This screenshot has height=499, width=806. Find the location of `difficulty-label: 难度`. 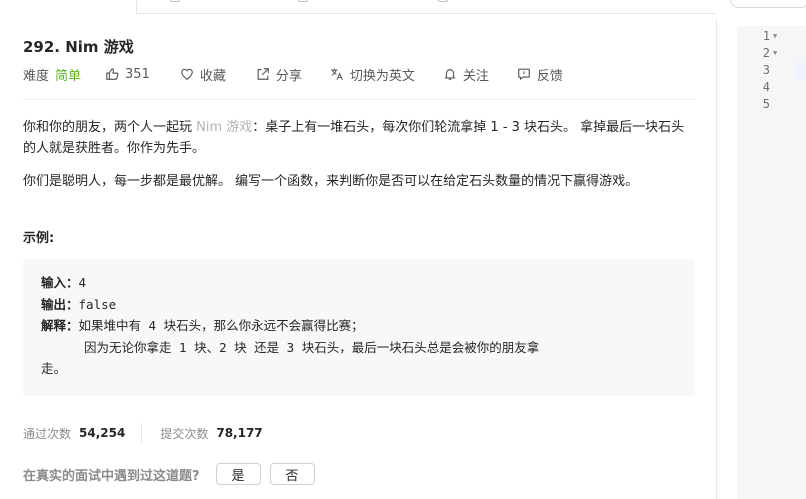

difficulty-label: 难度 is located at coordinates (36, 76).